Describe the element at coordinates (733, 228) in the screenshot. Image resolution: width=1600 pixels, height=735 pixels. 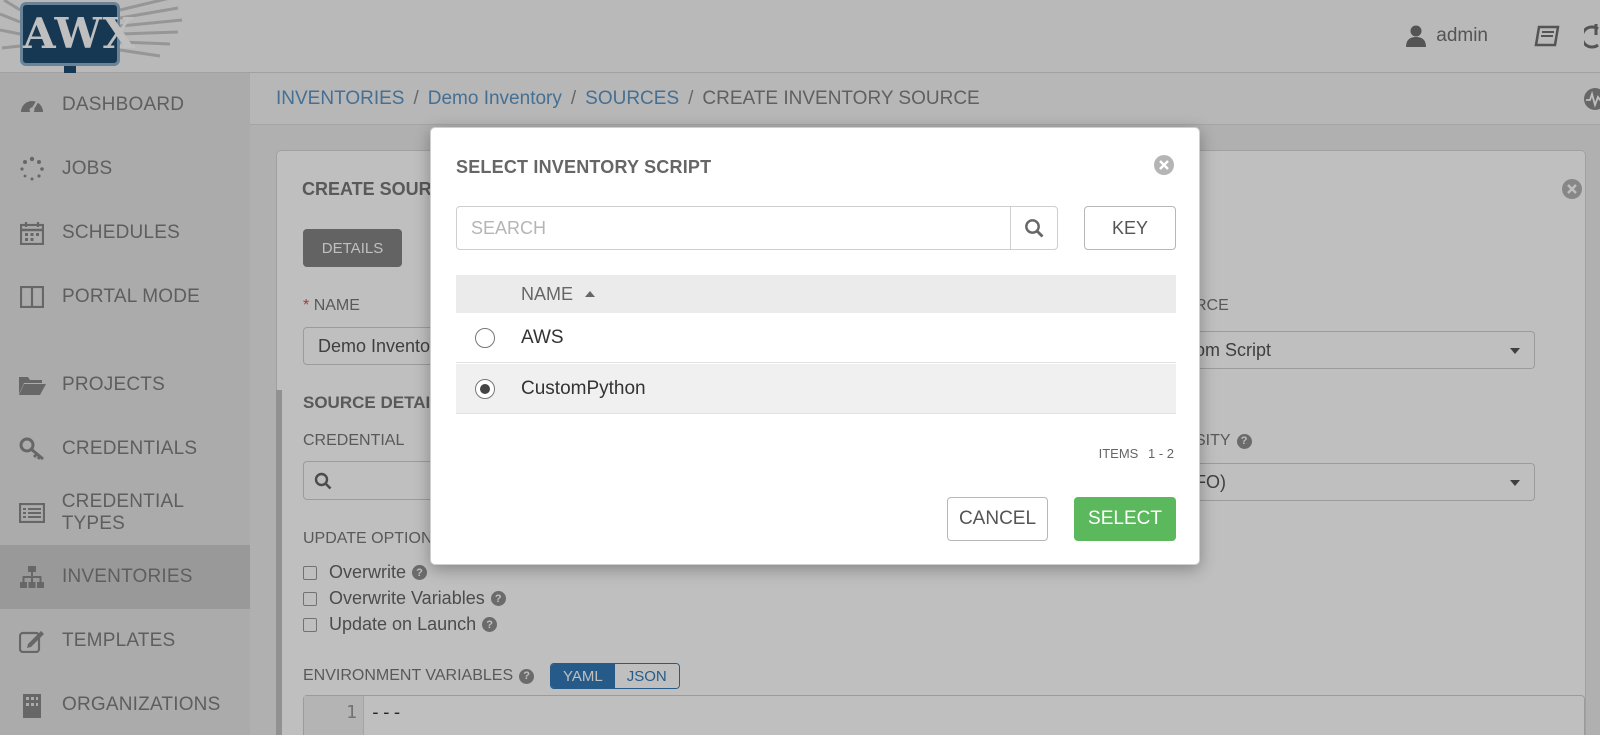
I see `search-input` at that location.